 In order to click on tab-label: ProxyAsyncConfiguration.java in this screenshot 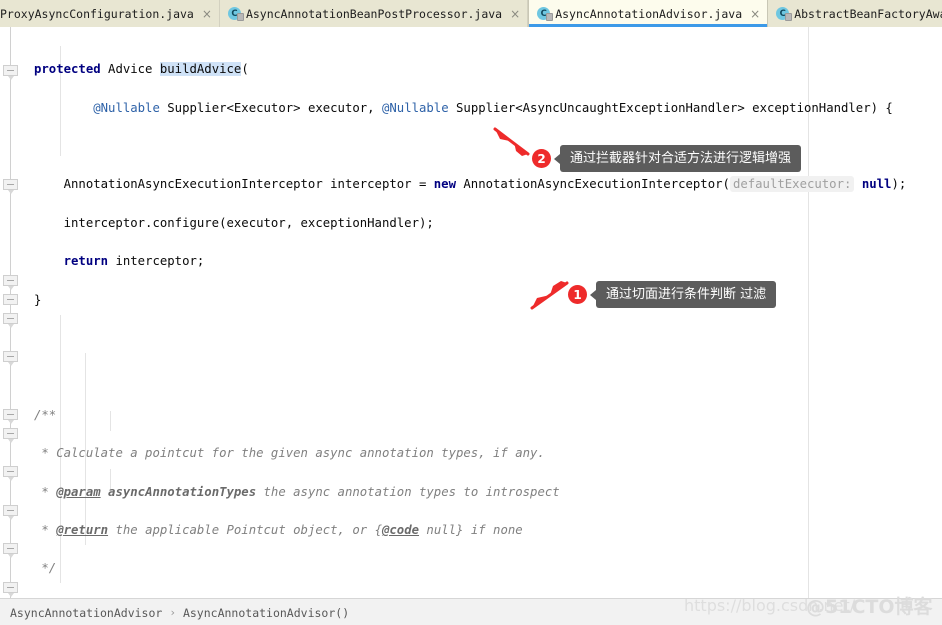, I will do `click(97, 13)`.